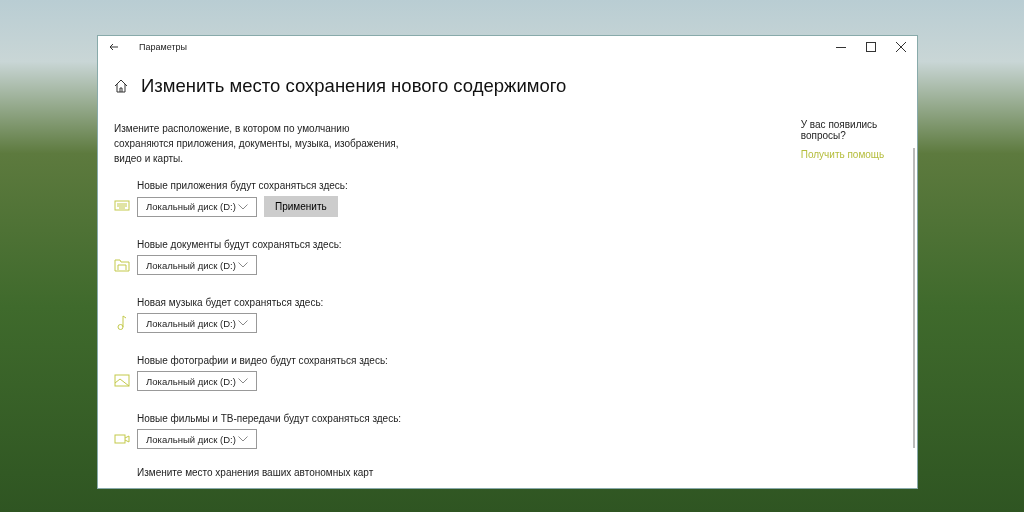  What do you see at coordinates (122, 439) in the screenshot?
I see `video-camera-icon` at bounding box center [122, 439].